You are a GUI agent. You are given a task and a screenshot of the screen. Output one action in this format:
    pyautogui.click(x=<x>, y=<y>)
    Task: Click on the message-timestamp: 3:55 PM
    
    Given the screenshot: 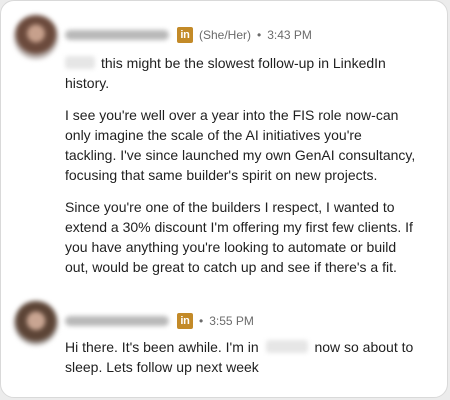 What is the action you would take?
    pyautogui.click(x=231, y=321)
    